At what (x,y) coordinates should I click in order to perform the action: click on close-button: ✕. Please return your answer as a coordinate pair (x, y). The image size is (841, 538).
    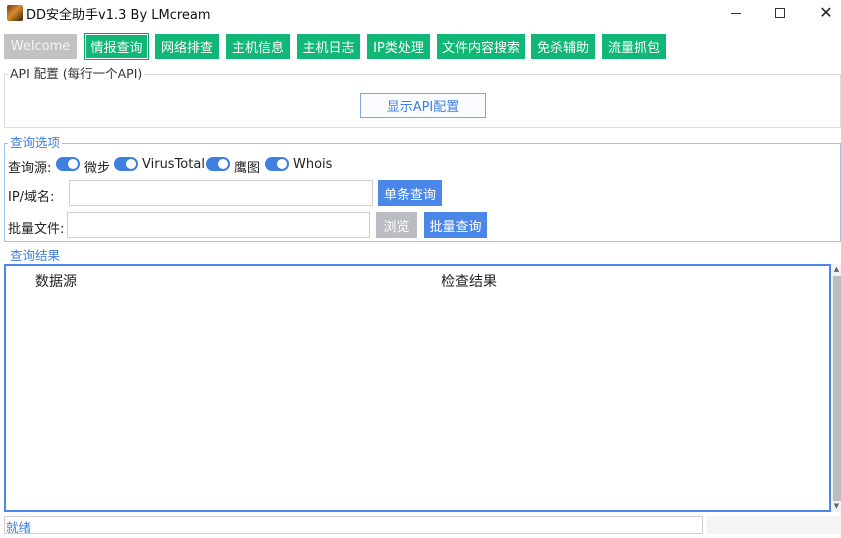
    Looking at the image, I should click on (822, 13).